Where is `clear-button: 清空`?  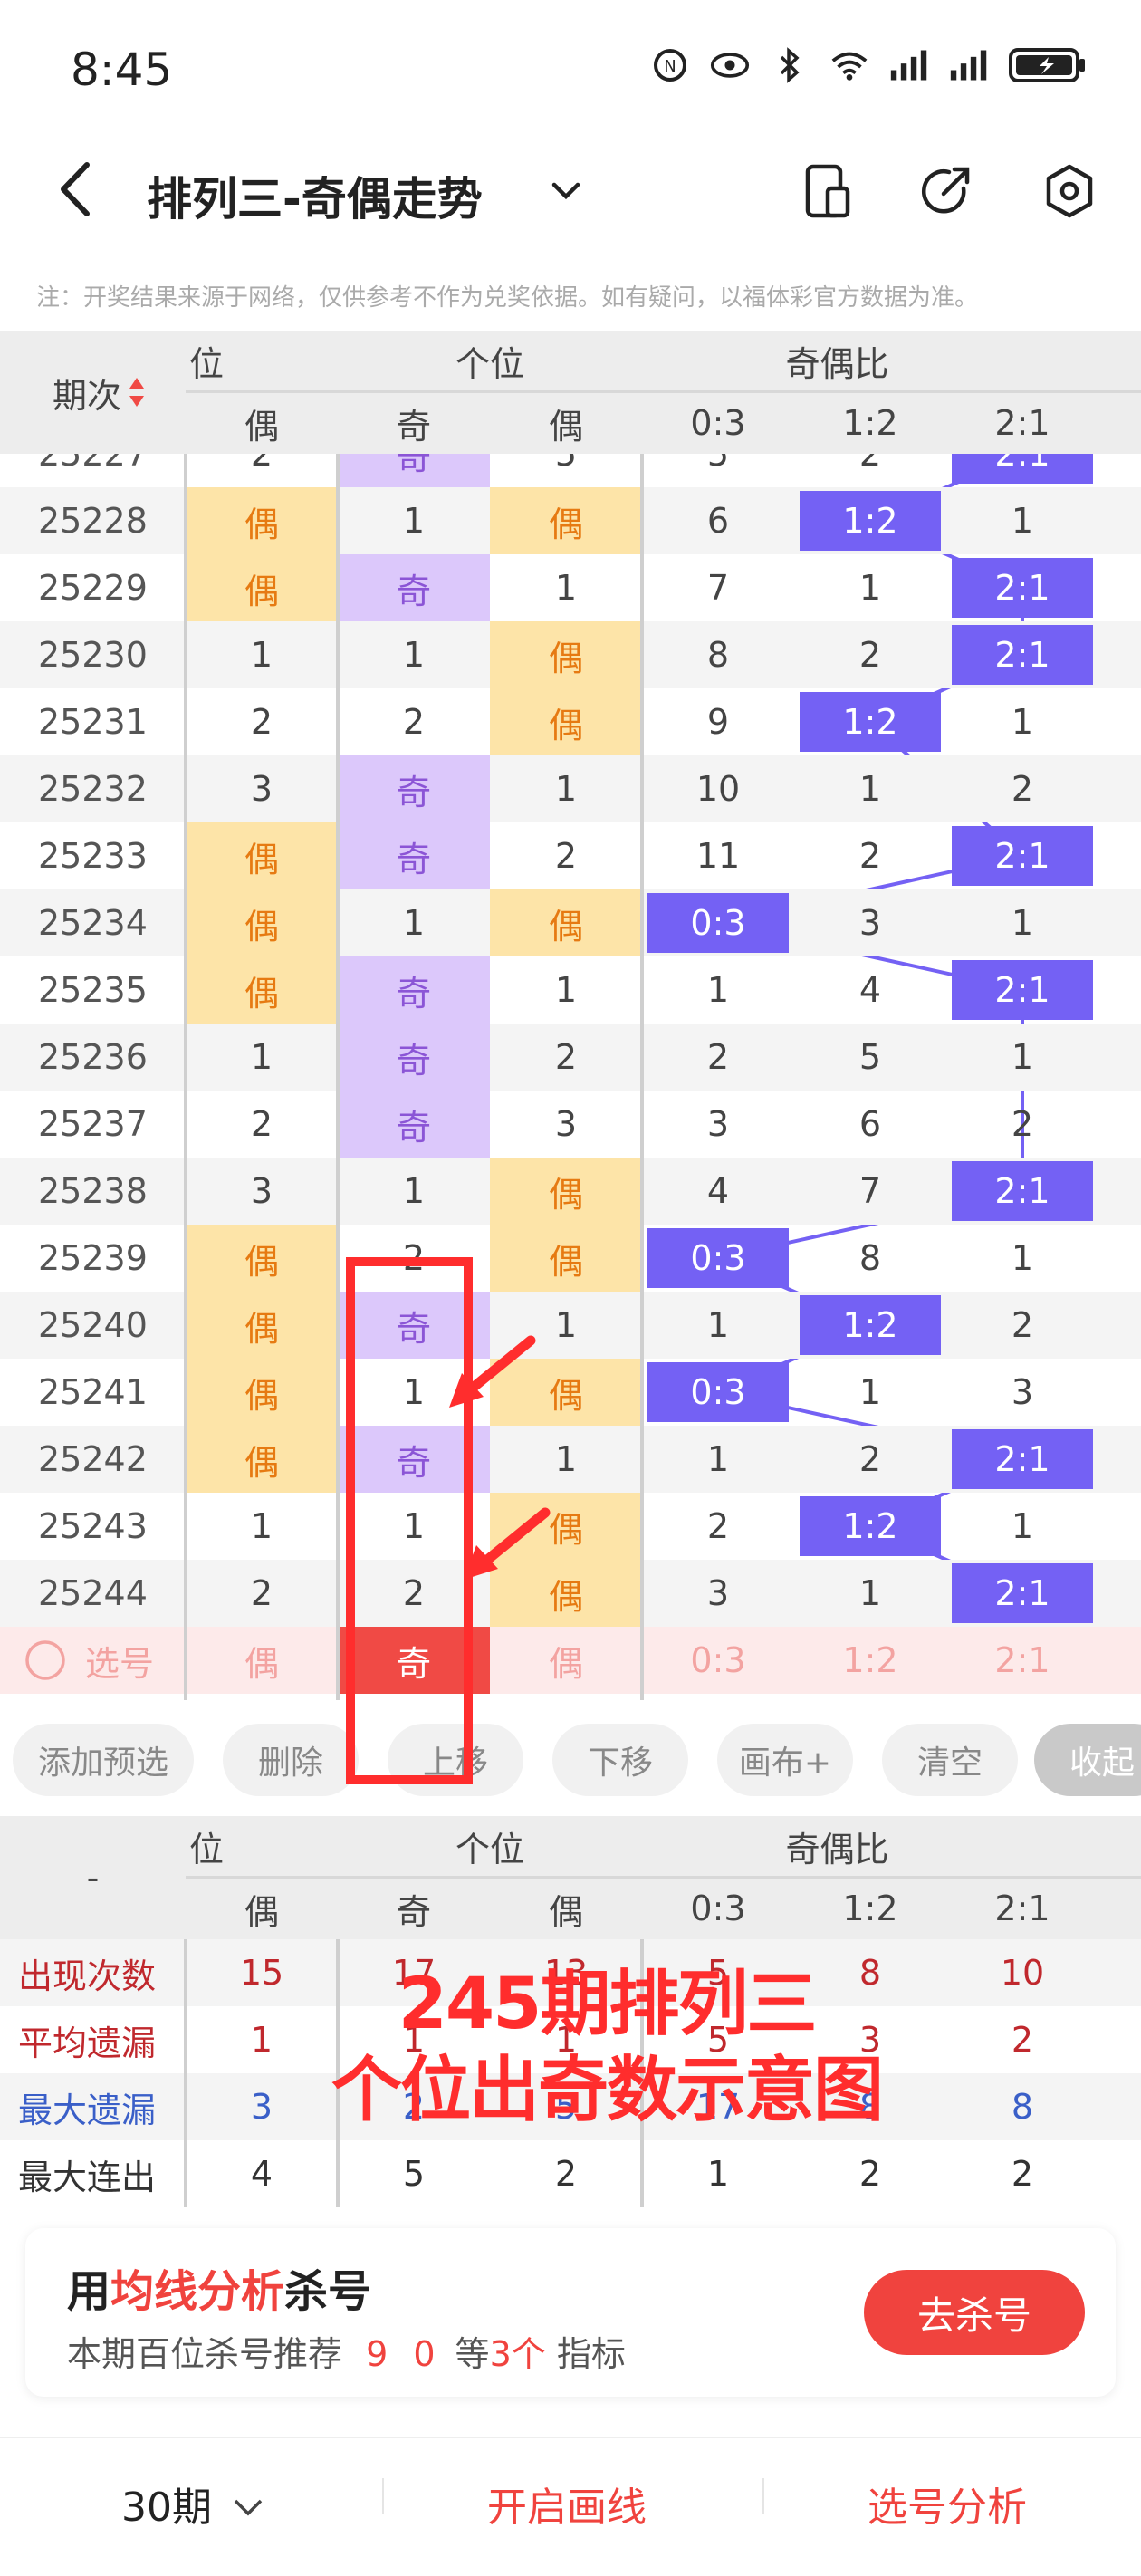 clear-button: 清空 is located at coordinates (950, 1760).